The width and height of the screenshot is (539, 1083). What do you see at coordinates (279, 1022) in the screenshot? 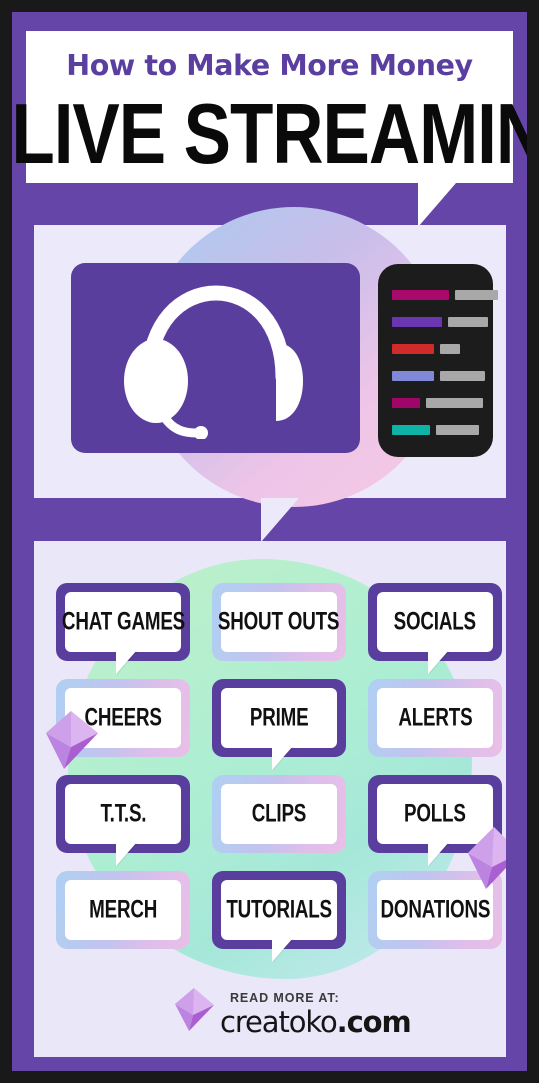
I see `brand-word: creatoko` at bounding box center [279, 1022].